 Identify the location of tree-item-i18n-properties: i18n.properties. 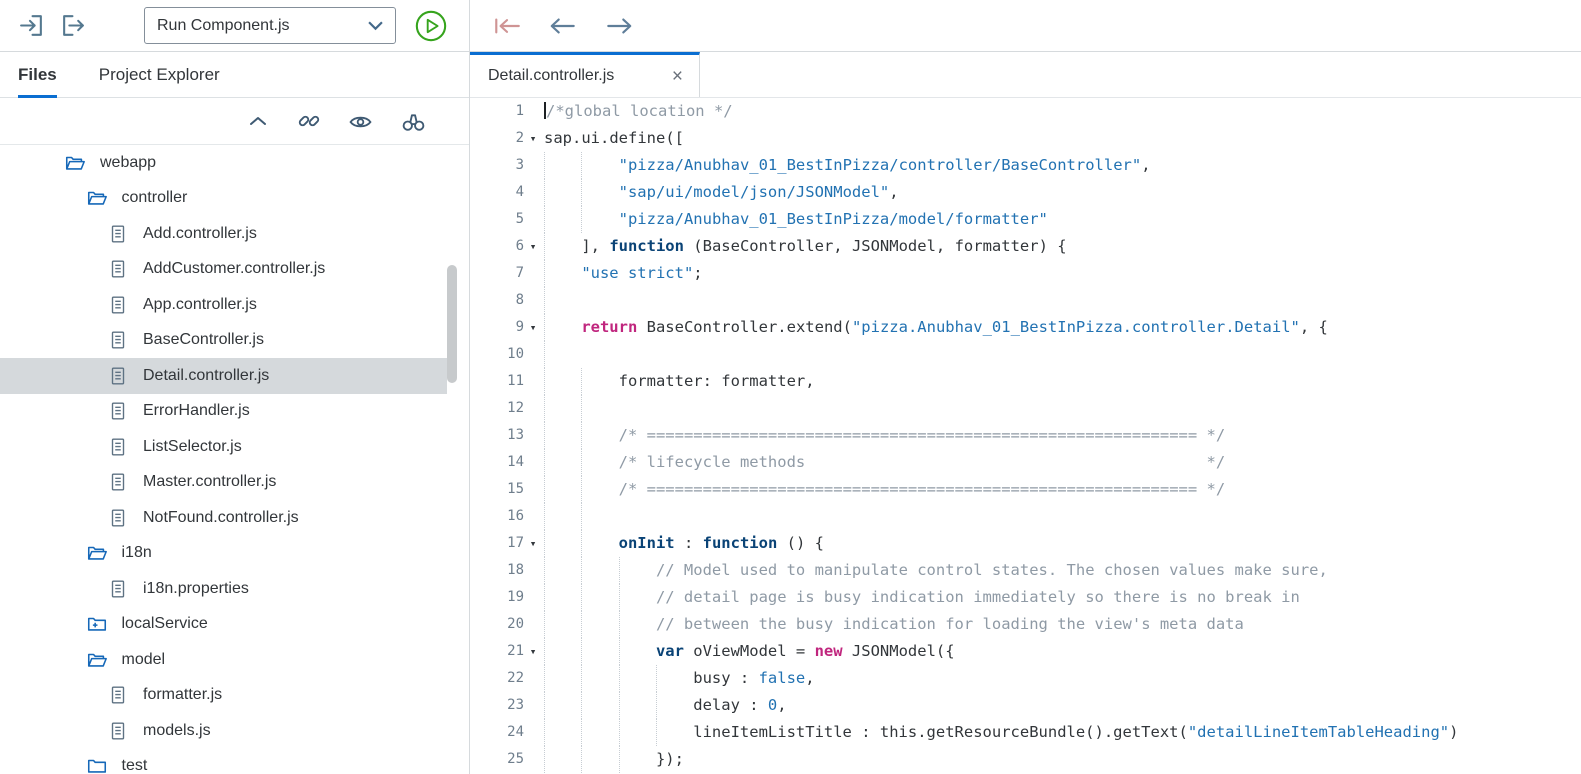
(223, 589).